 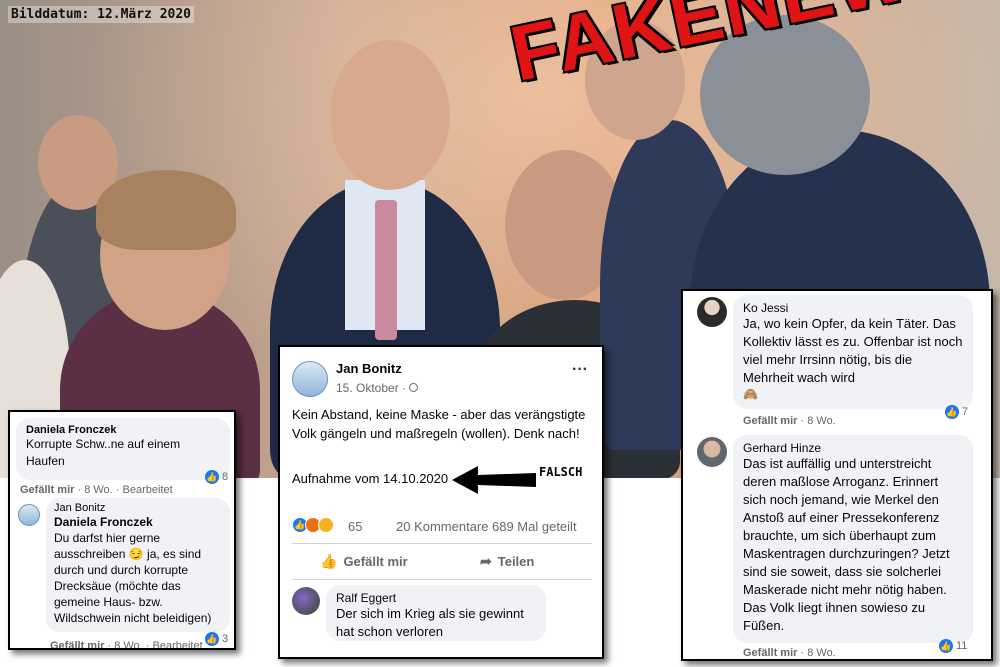 I want to click on reaction-number: 3, so click(x=225, y=639).